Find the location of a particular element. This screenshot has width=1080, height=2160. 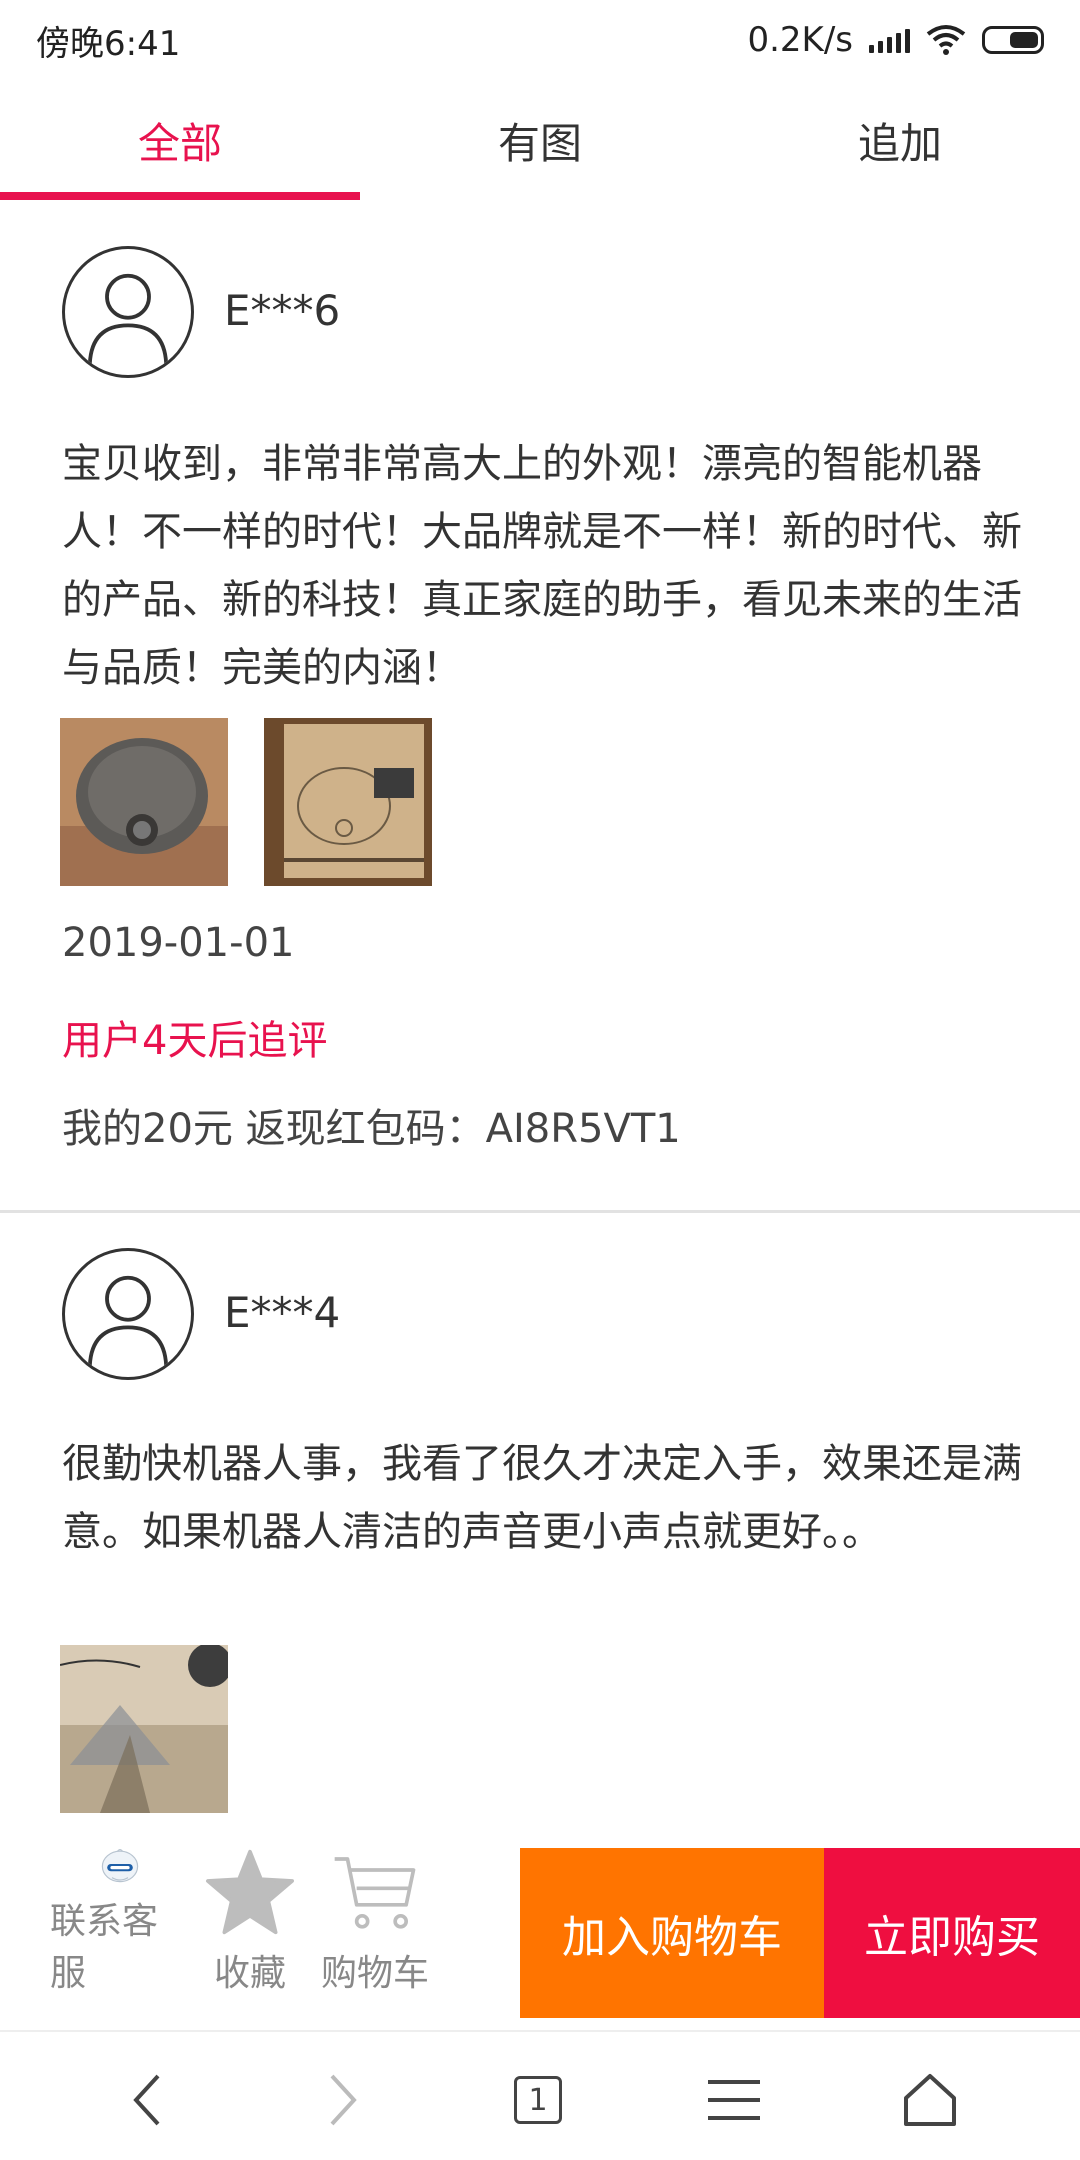

review-header: E***6 is located at coordinates (540, 298).